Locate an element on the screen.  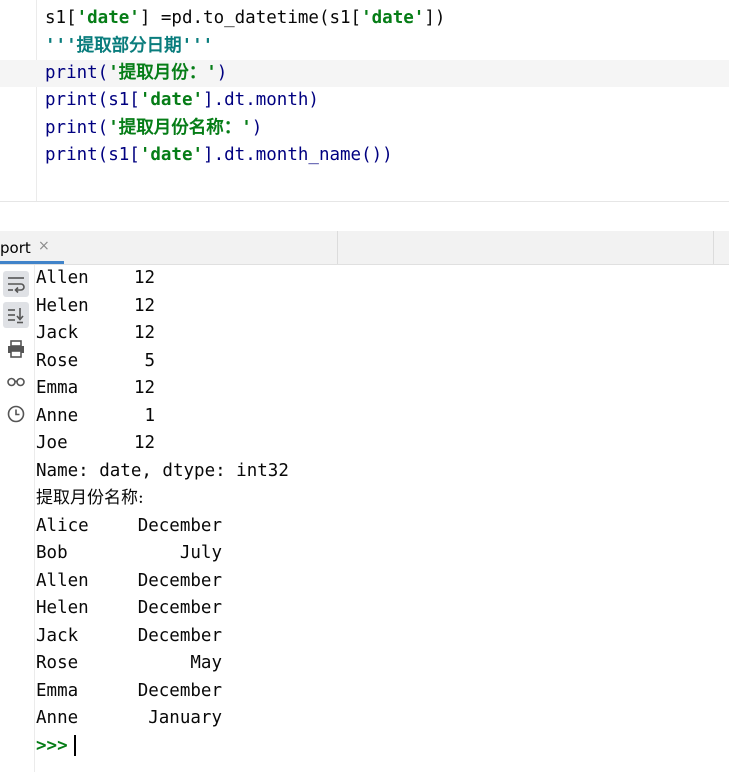
scroll-to-end-button is located at coordinates (16, 315).